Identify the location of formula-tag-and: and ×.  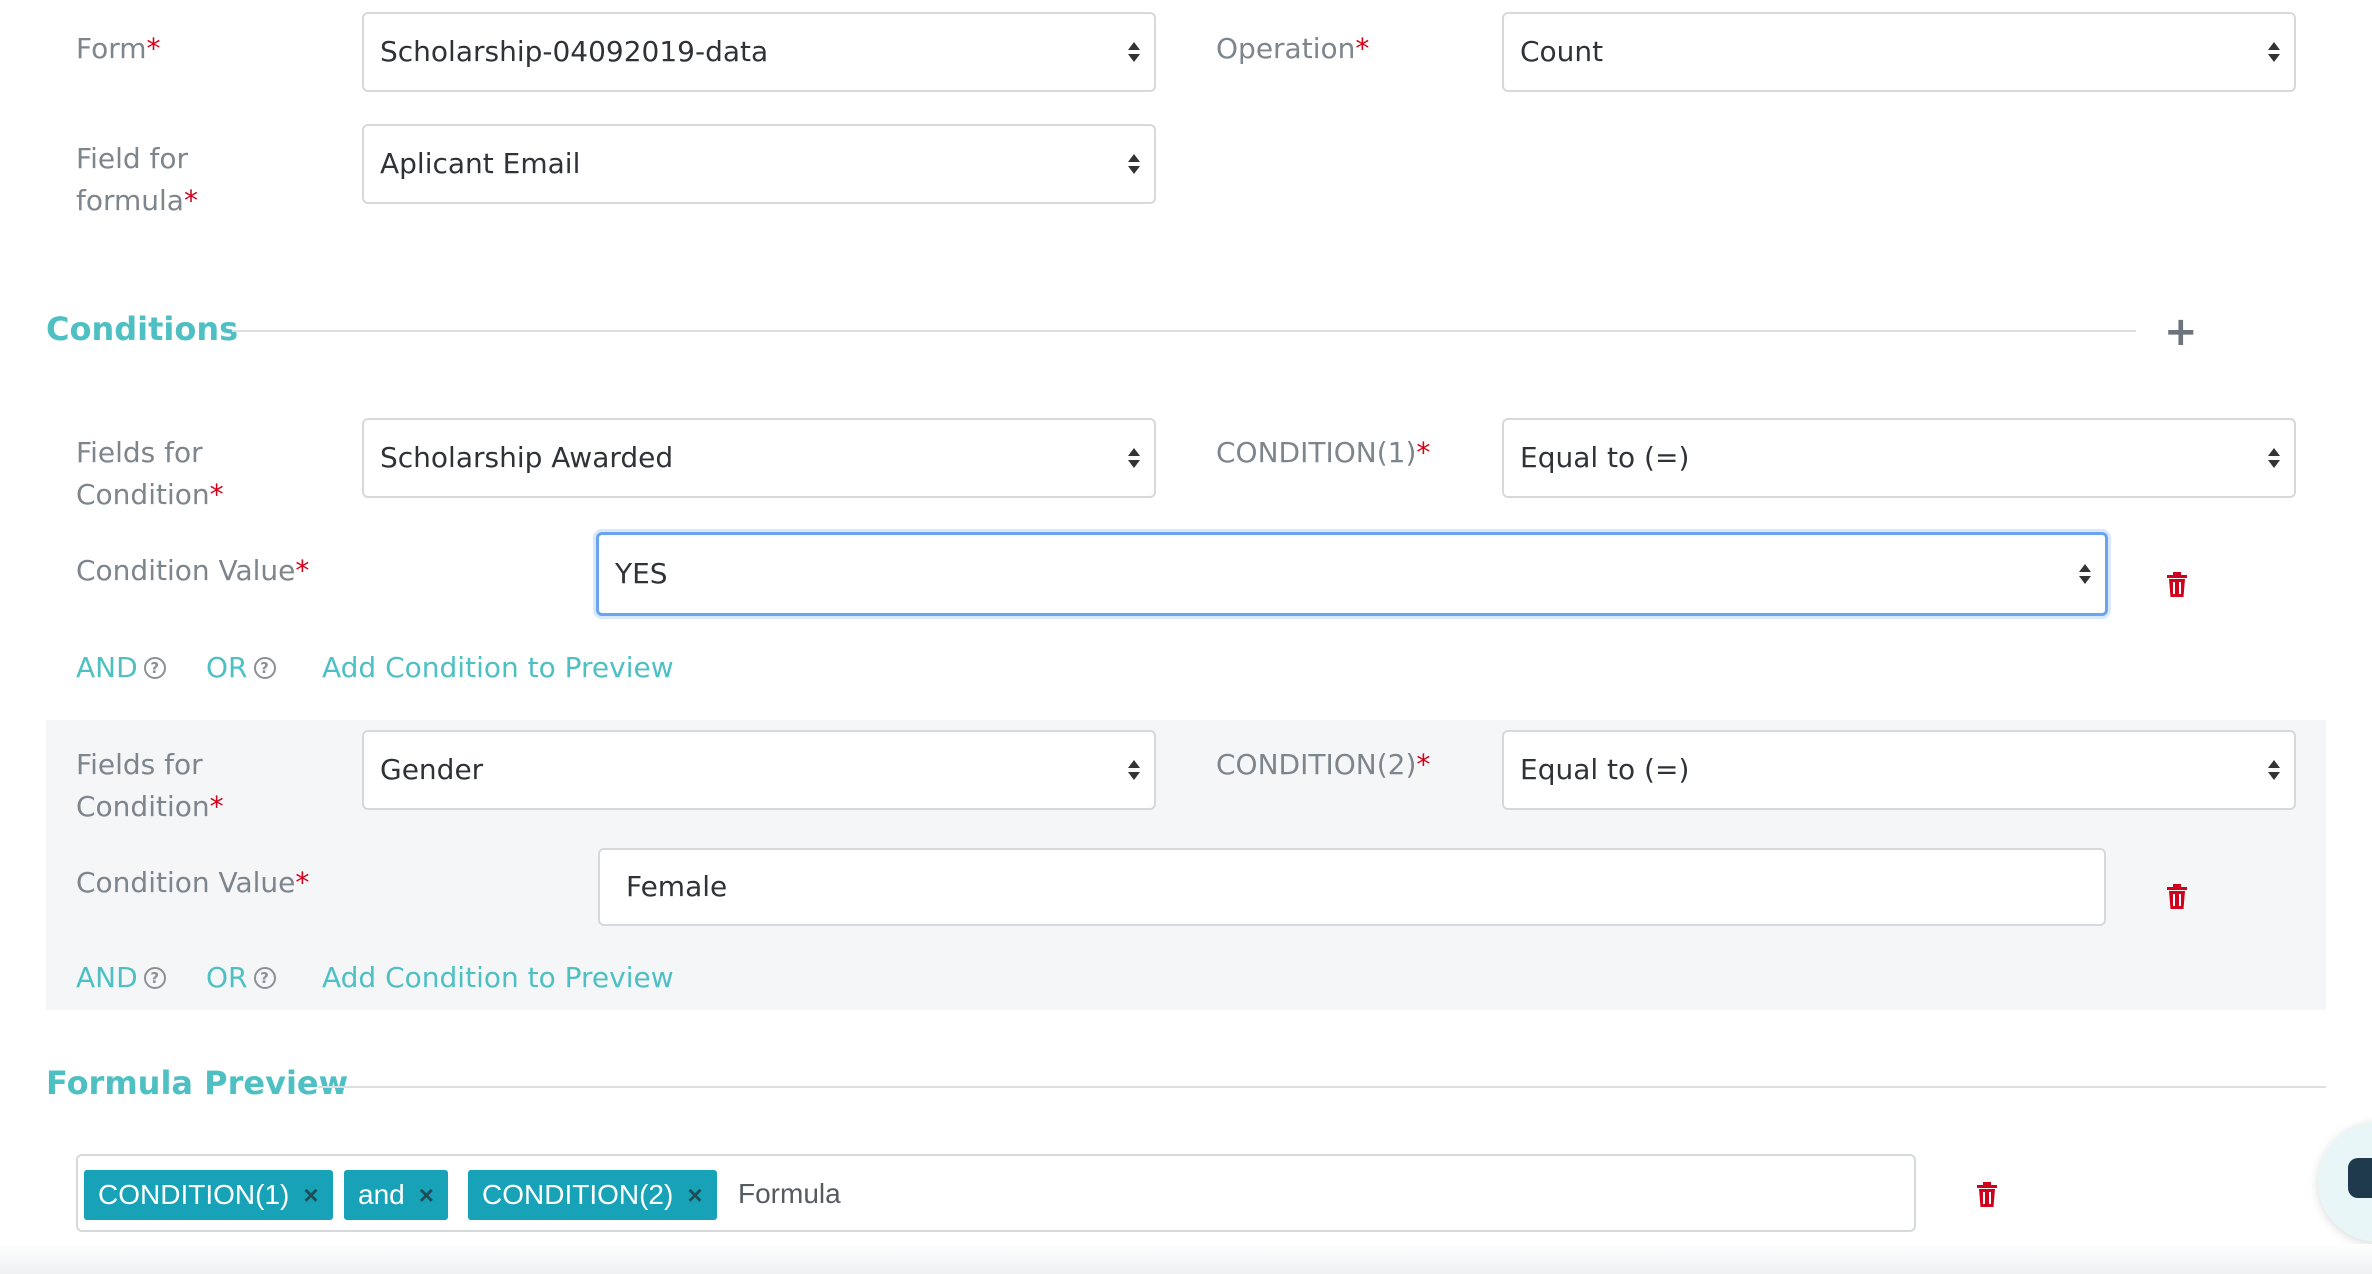
(396, 1195).